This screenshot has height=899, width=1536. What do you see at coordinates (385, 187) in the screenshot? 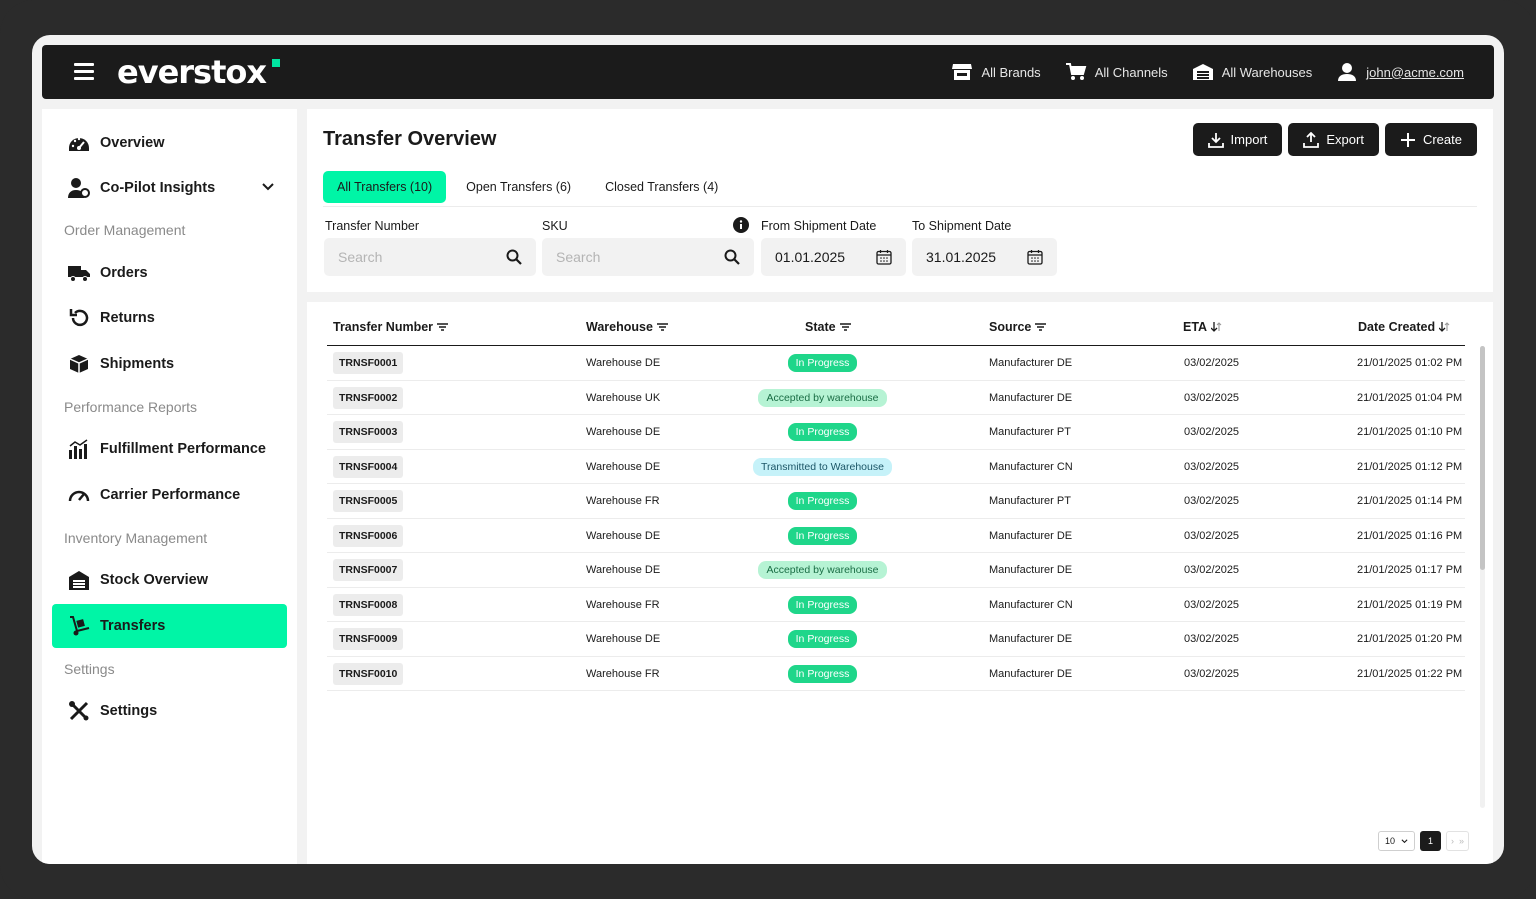
I see `tab-all-transfers: All Transfers (10)` at bounding box center [385, 187].